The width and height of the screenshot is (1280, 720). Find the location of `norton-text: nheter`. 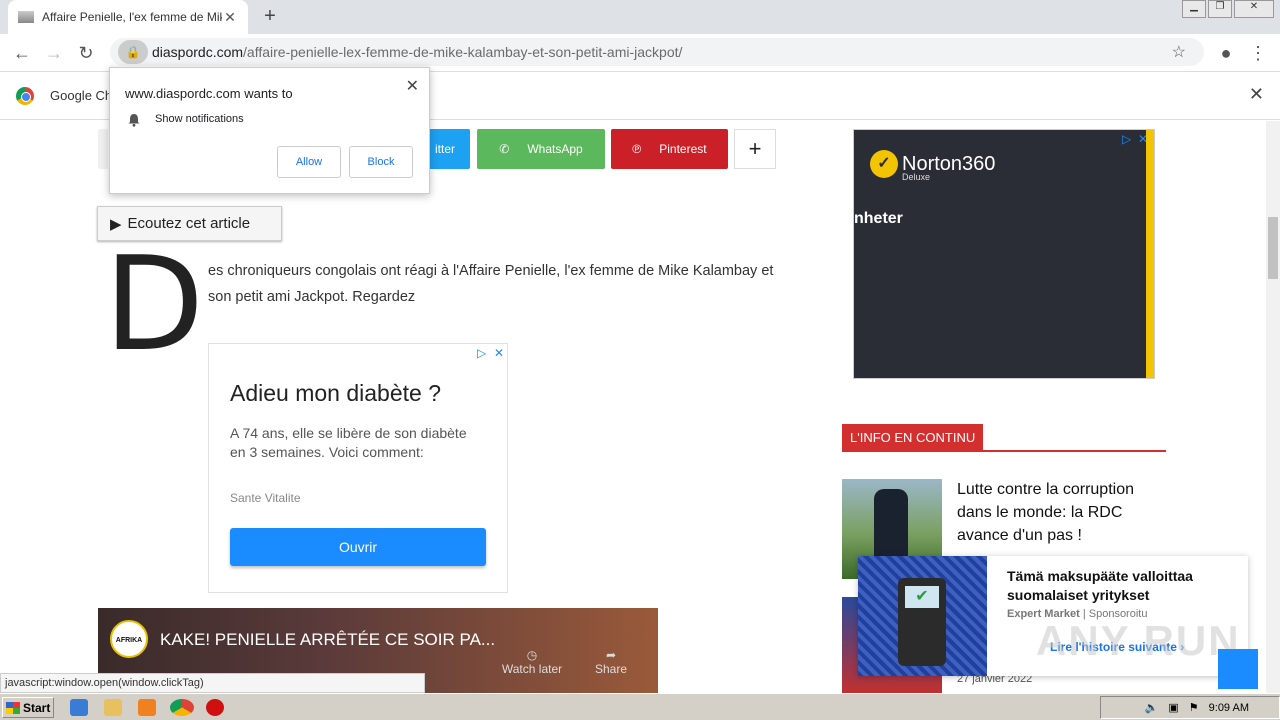

norton-text: nheter is located at coordinates (878, 218).